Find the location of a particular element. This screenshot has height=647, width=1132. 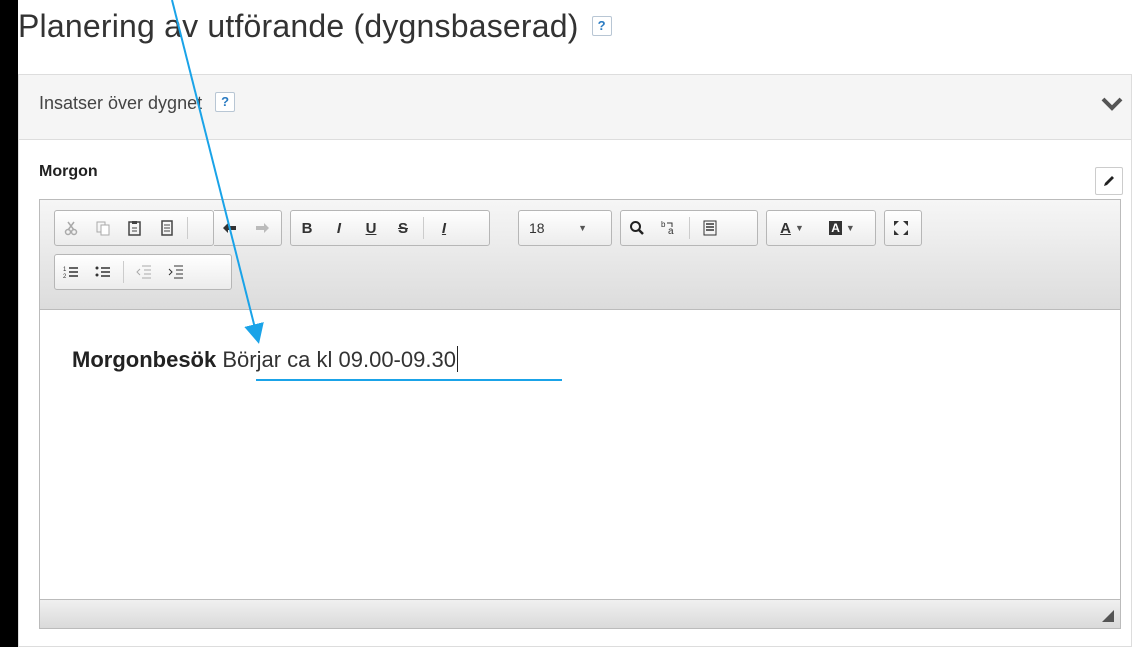

numbered-list-icon: 12 is located at coordinates (71, 272).